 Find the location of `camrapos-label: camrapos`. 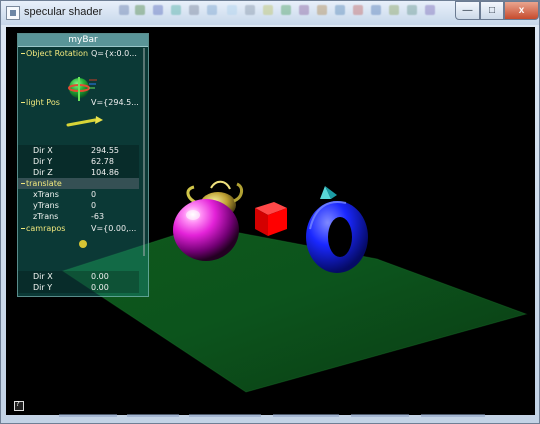

camrapos-label: camrapos is located at coordinates (46, 228).